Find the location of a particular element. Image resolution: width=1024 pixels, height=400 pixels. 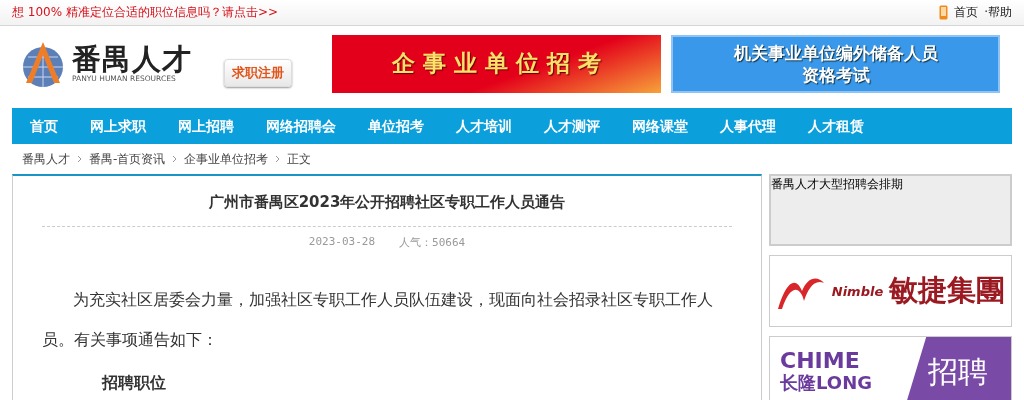

nav-tab: 网上招聘 is located at coordinates (206, 126).